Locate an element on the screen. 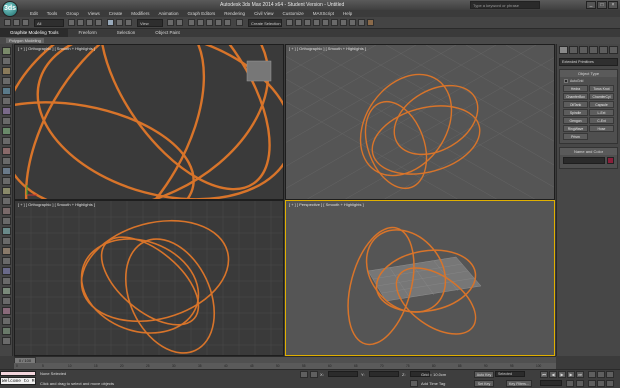 This screenshot has width=620, height=388. pan-view-icon is located at coordinates (601, 383).